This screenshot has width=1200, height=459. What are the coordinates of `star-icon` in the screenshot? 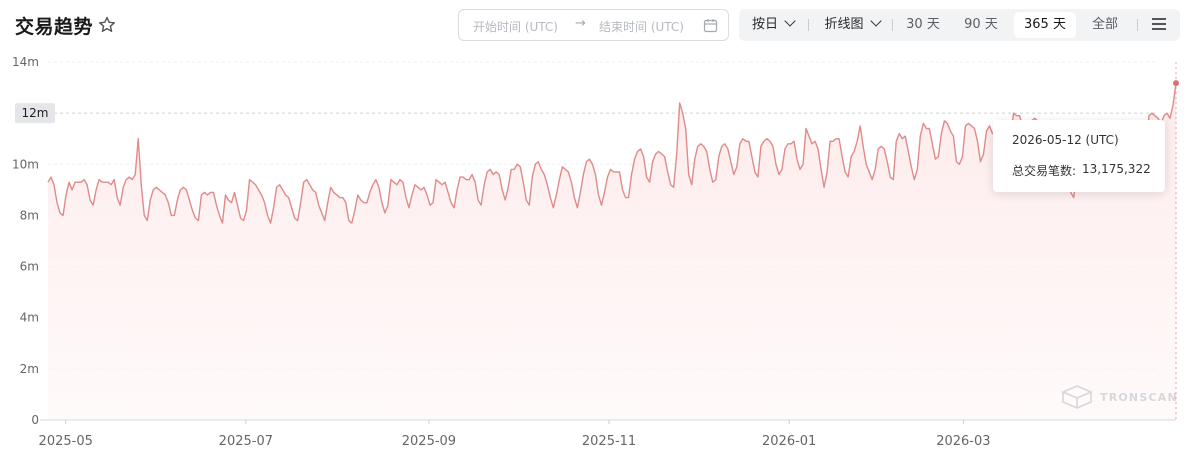 It's located at (107, 25).